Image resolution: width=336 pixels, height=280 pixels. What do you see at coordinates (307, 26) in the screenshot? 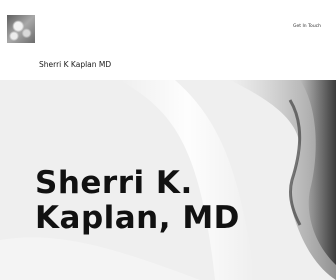
I see `get-in-touch-link: Get In Touch` at bounding box center [307, 26].